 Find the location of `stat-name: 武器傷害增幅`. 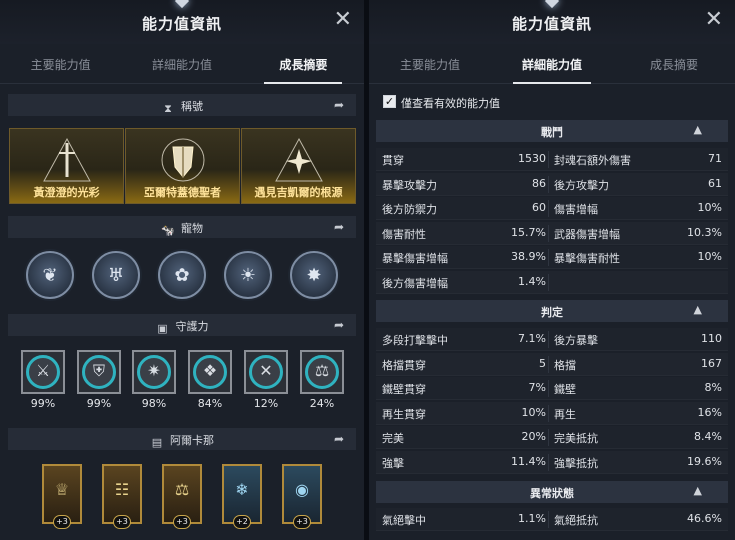

stat-name: 武器傷害增幅 is located at coordinates (587, 234).